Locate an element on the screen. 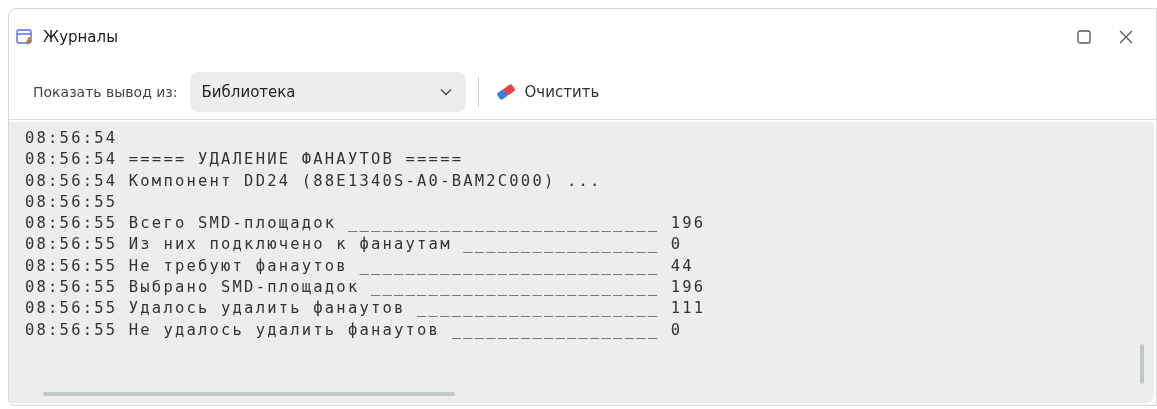 Image resolution: width=1157 pixels, height=409 pixels. log-line: 08:56:55 Из них подключено к фанаутам _________________ 0 is located at coordinates (354, 245).